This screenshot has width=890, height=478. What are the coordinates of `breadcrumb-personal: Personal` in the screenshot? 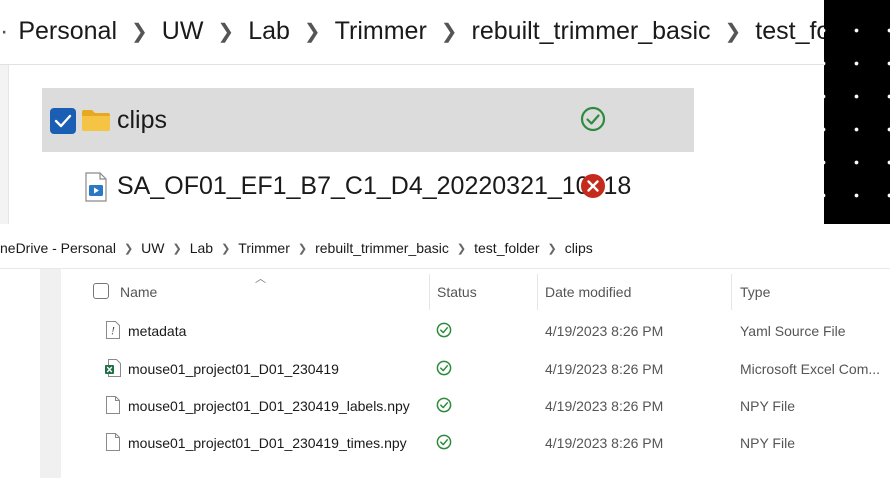 It's located at (67, 31).